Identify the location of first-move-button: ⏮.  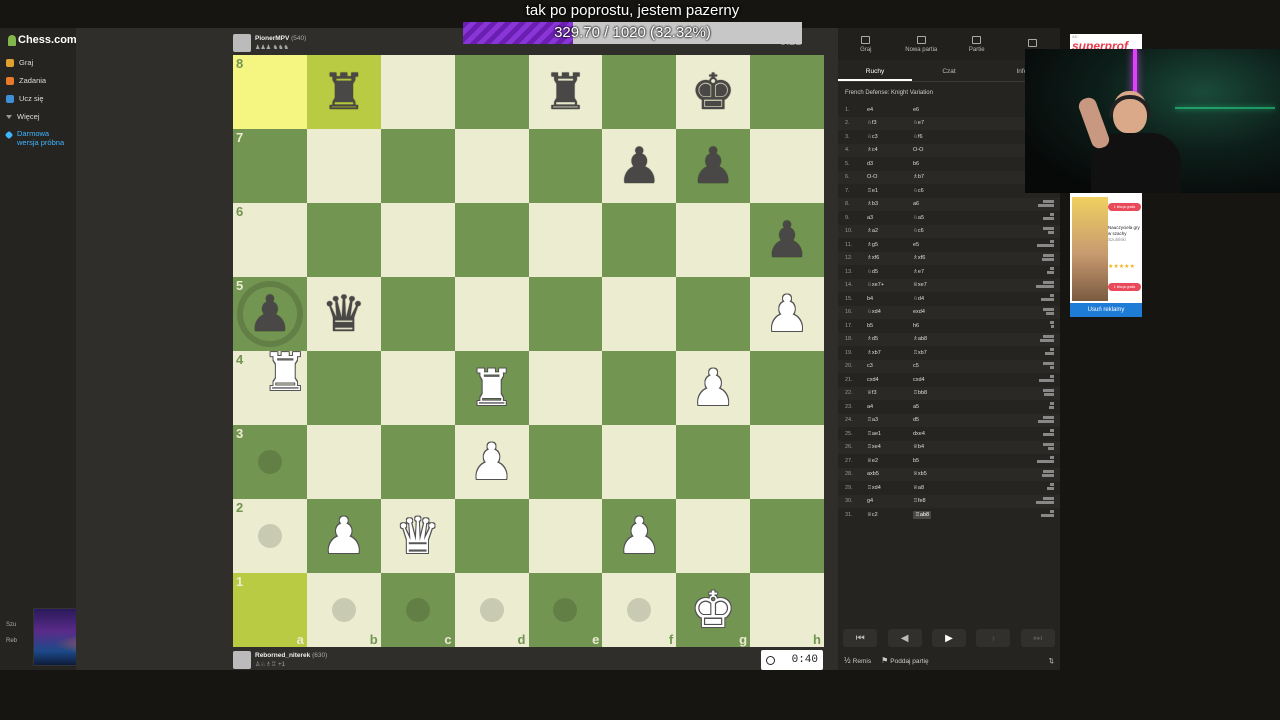
(860, 638).